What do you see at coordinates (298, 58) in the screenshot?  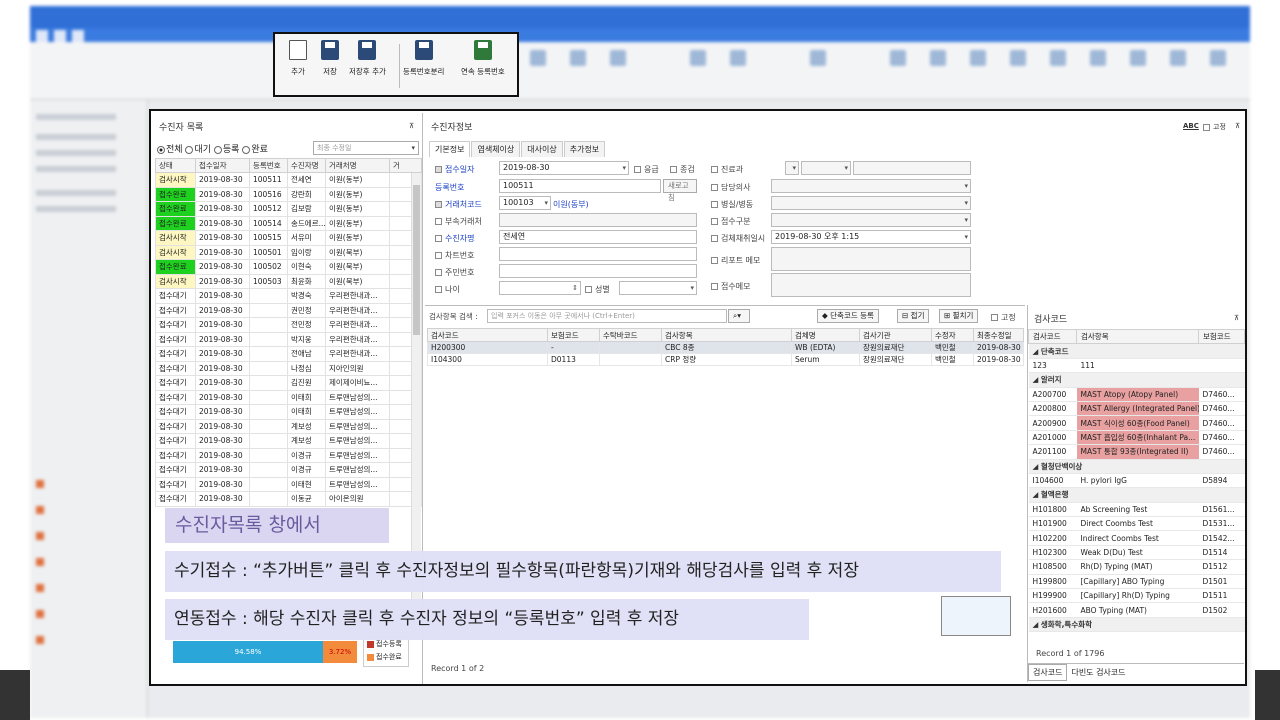 I see `add-button: 추가` at bounding box center [298, 58].